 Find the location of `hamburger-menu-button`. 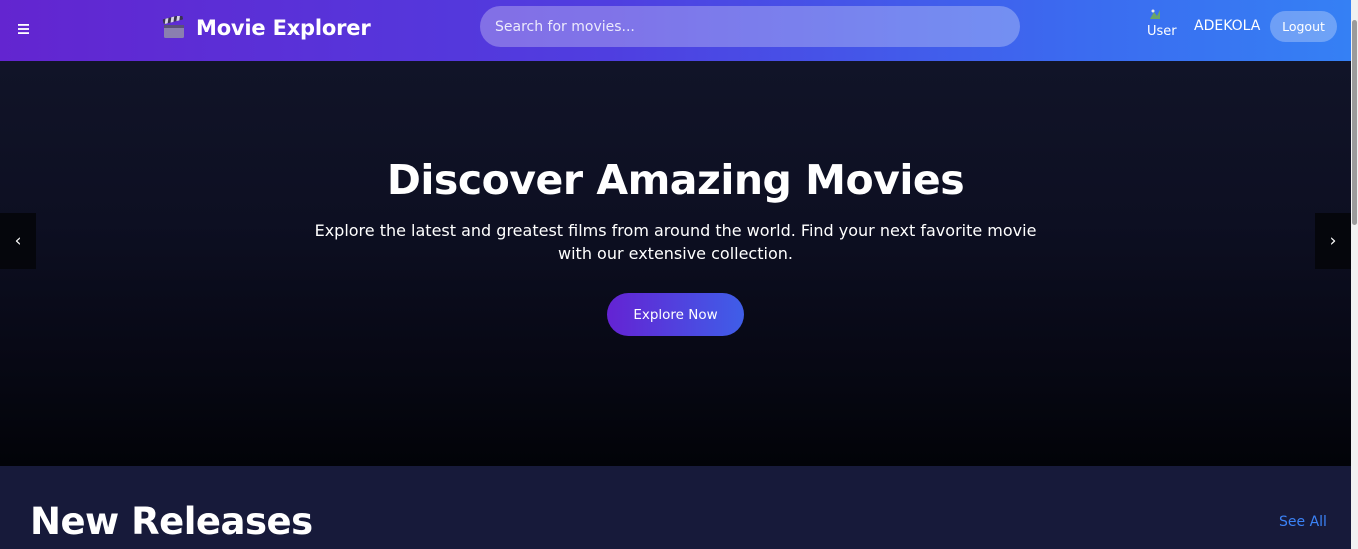

hamburger-menu-button is located at coordinates (23, 29).